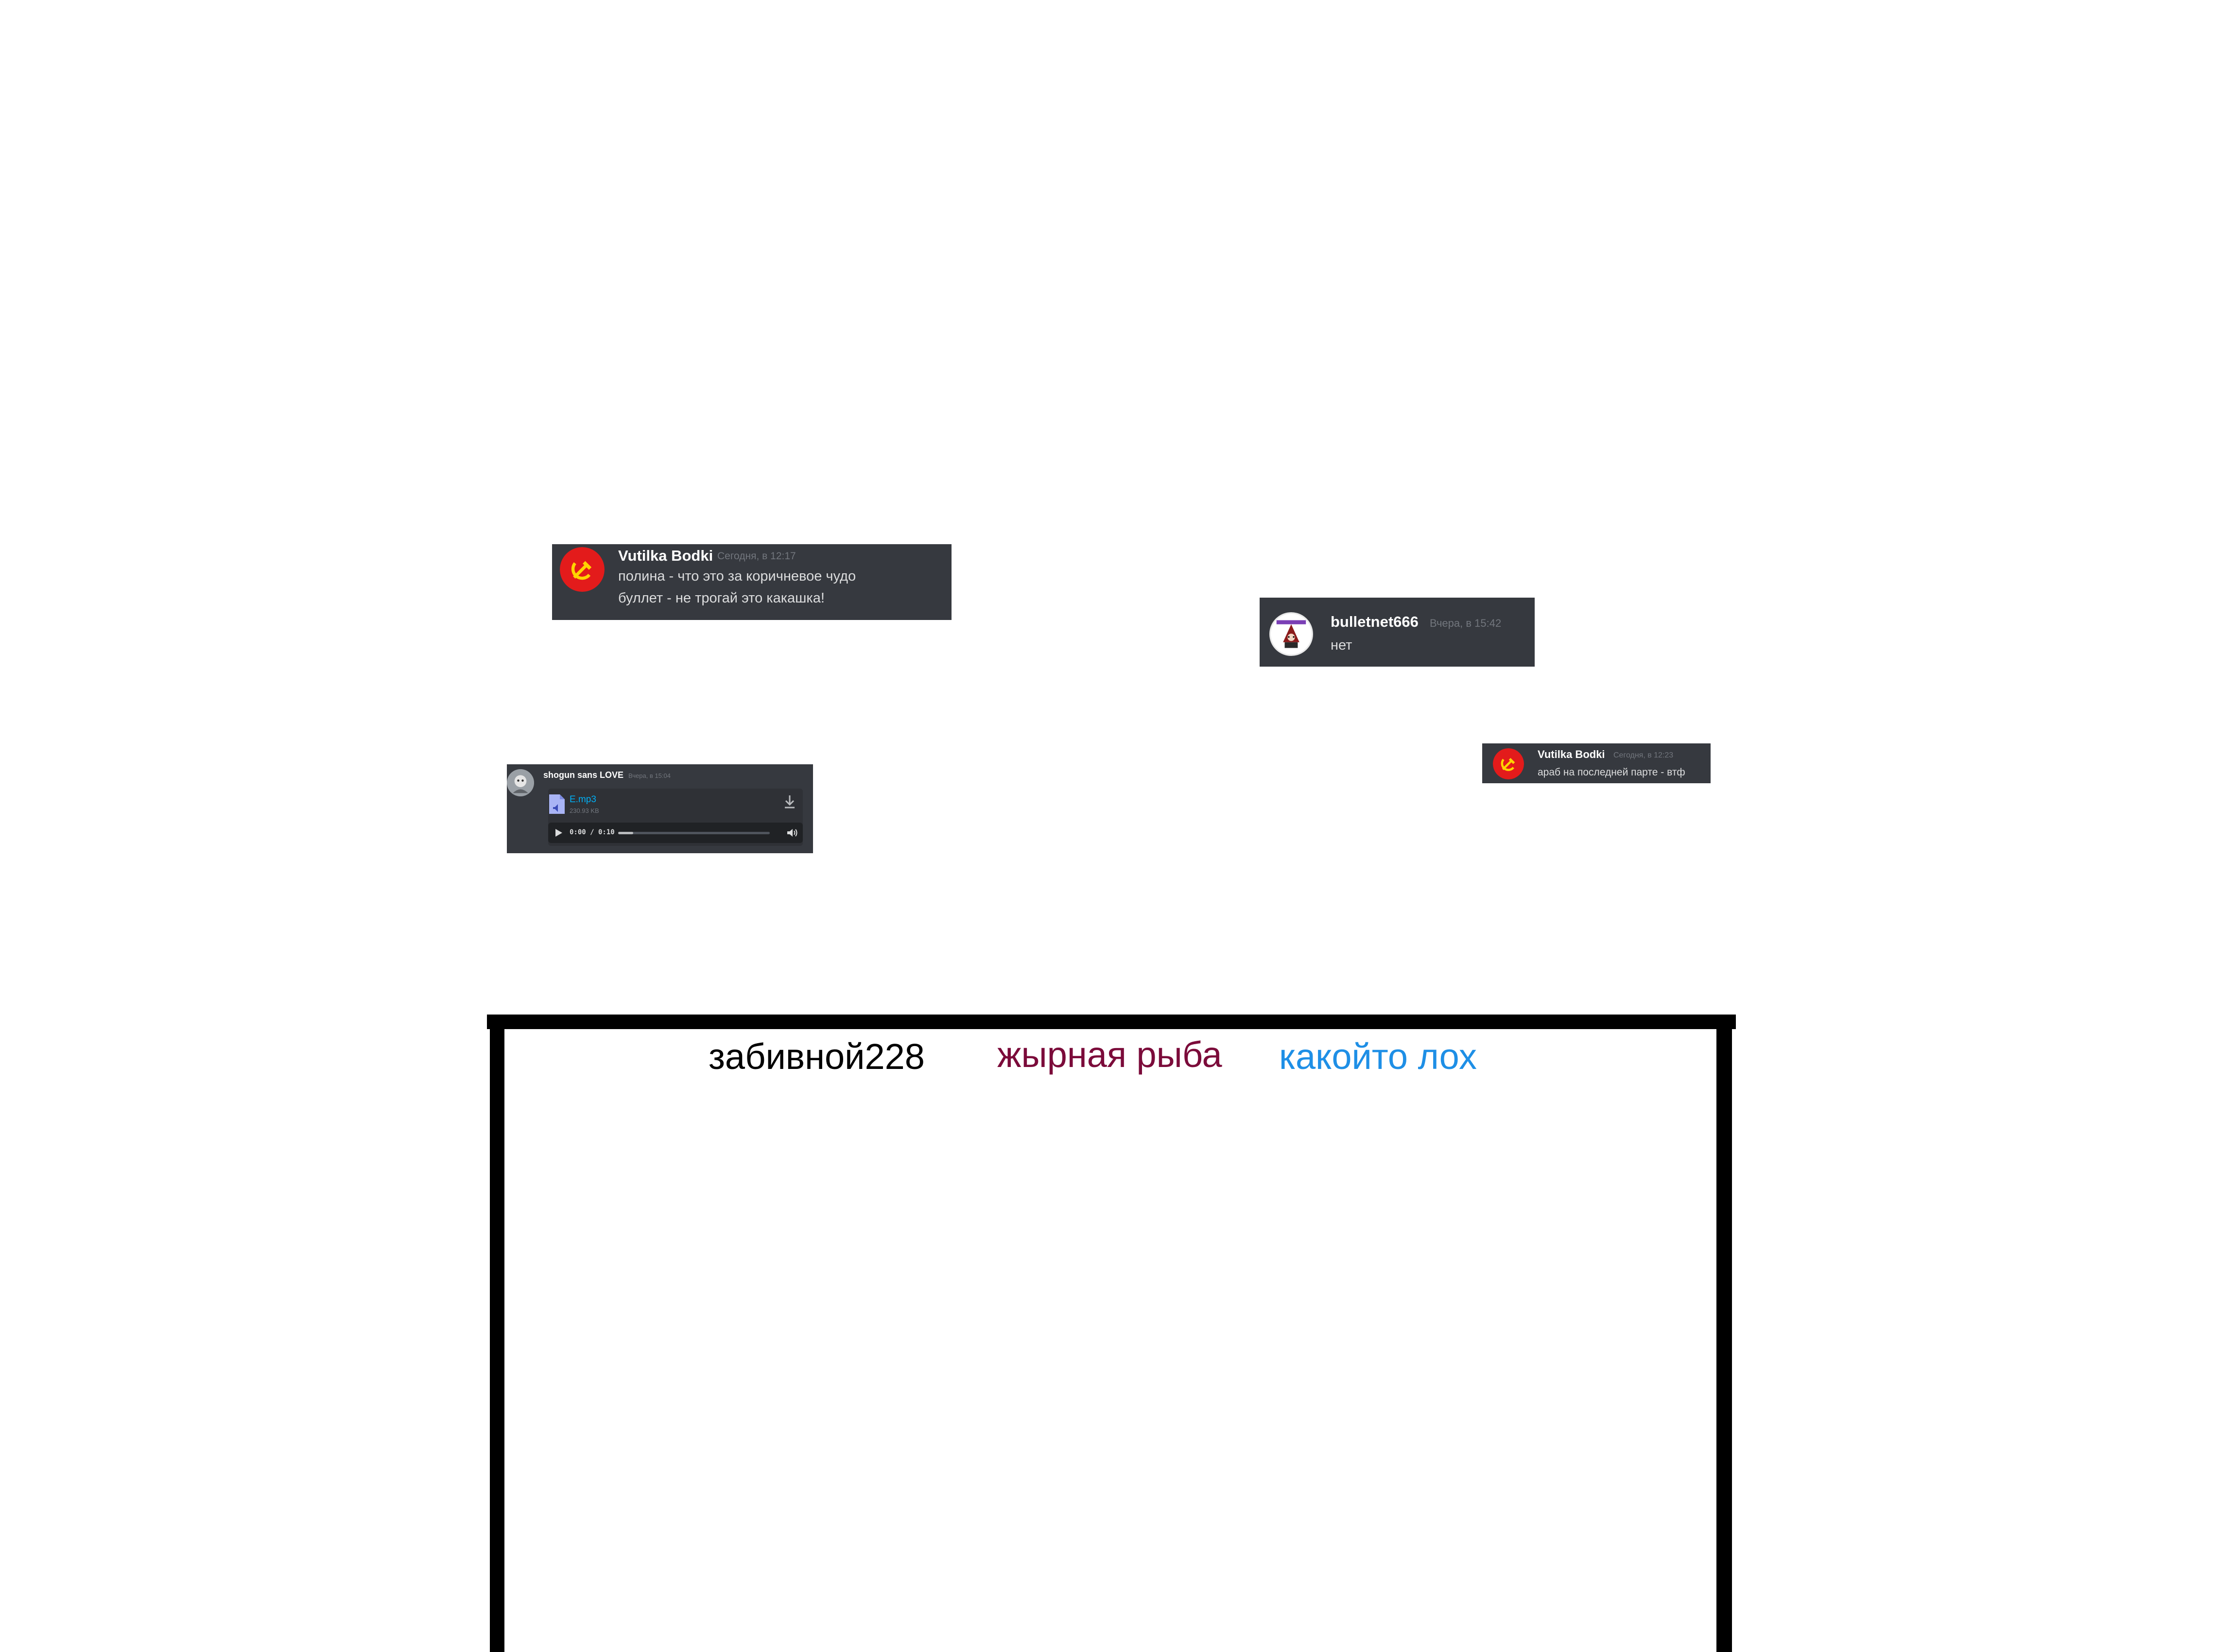  I want to click on file-size: 230.93 KB, so click(584, 811).